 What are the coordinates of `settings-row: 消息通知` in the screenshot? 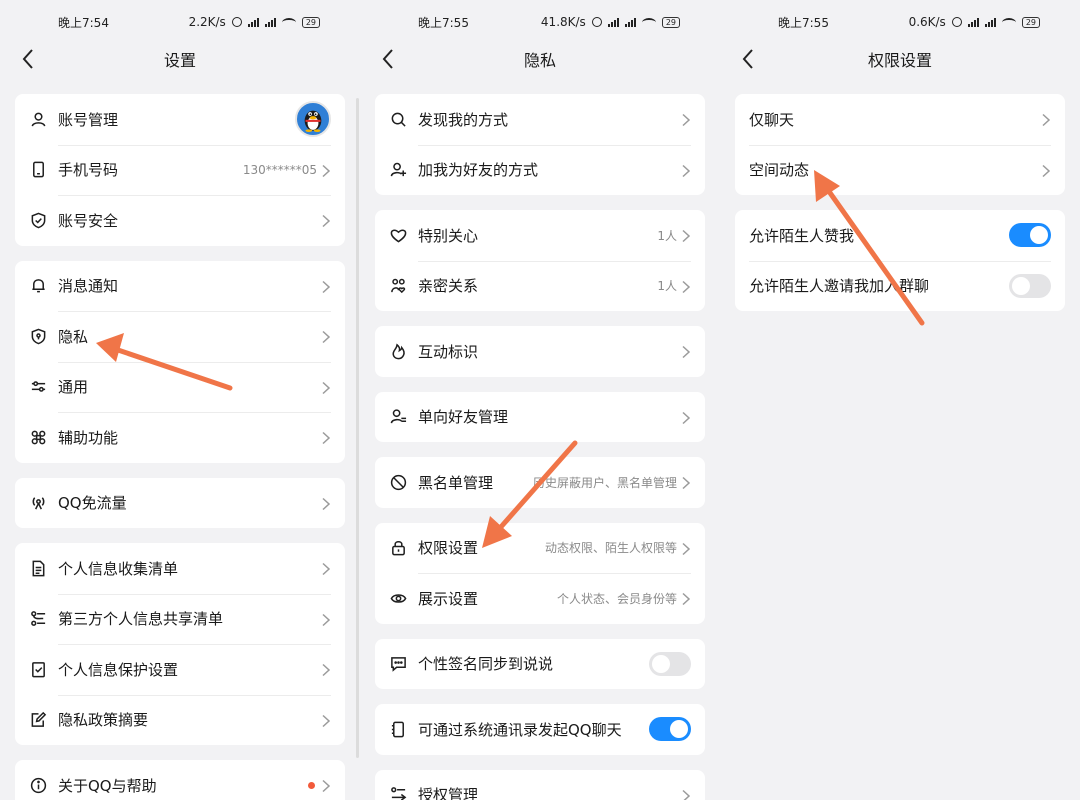 It's located at (180, 286).